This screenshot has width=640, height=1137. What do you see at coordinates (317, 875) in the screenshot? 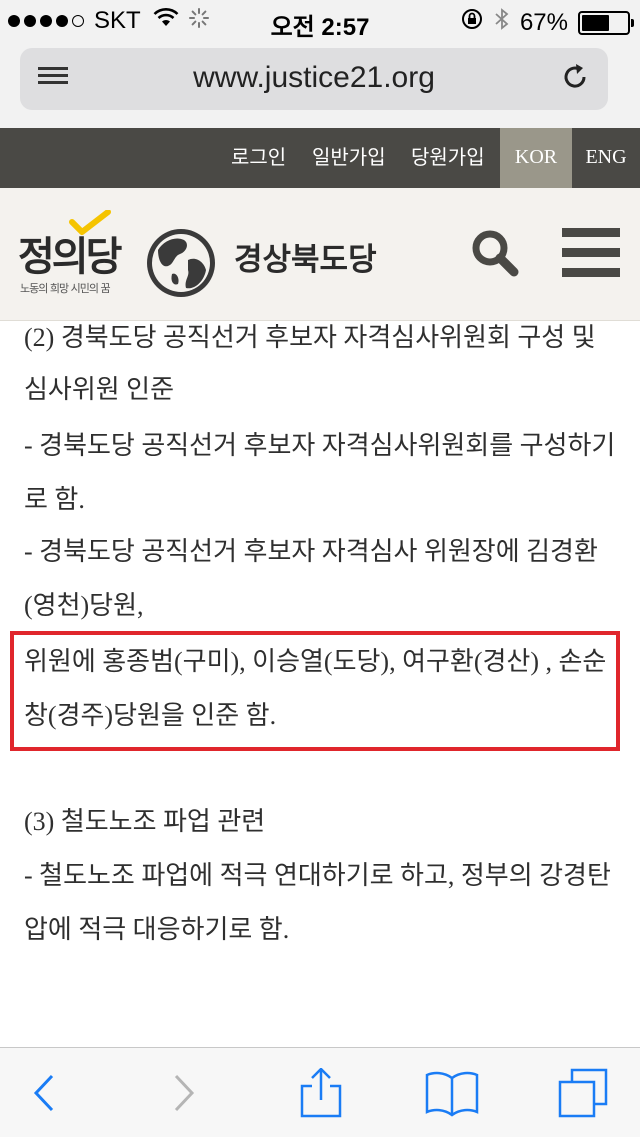
I see `content-line: - 철도노조 파업에 적극 연대하기로 하고, 정부의 강경탄` at bounding box center [317, 875].